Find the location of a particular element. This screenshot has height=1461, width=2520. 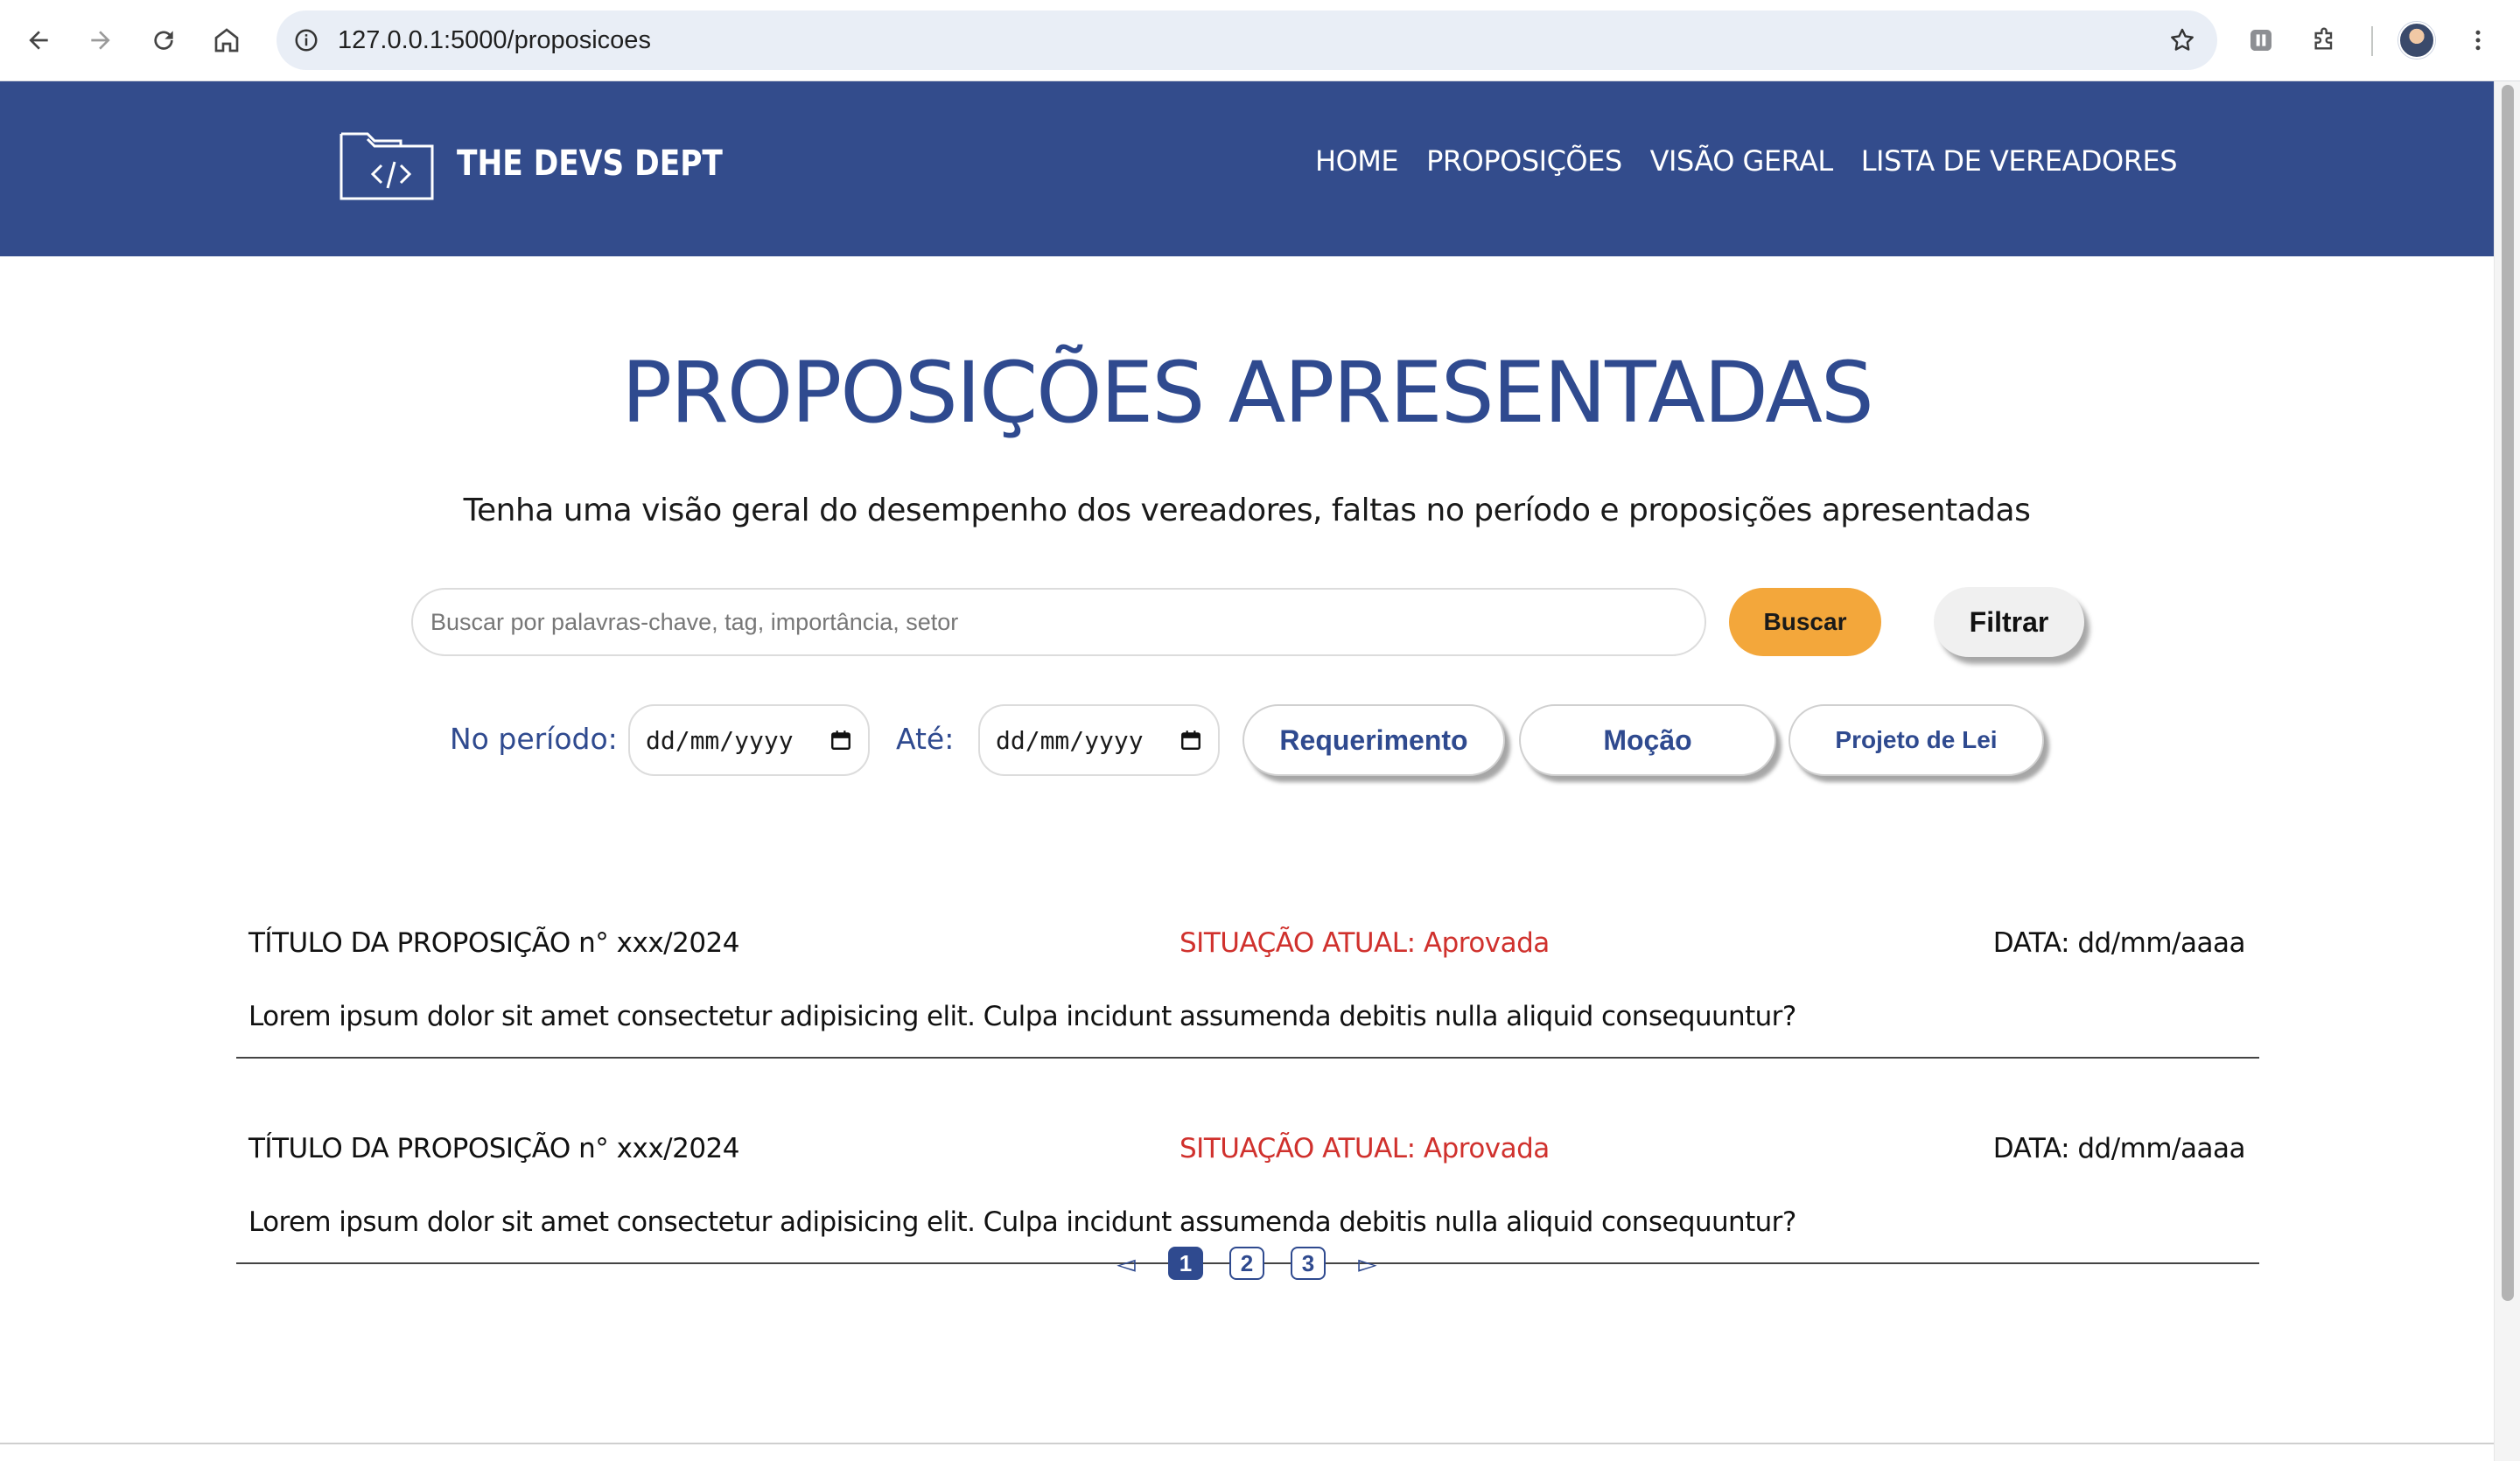

page-title: PROPOSIÇÕES APRESENTADAS is located at coordinates (1247, 393).